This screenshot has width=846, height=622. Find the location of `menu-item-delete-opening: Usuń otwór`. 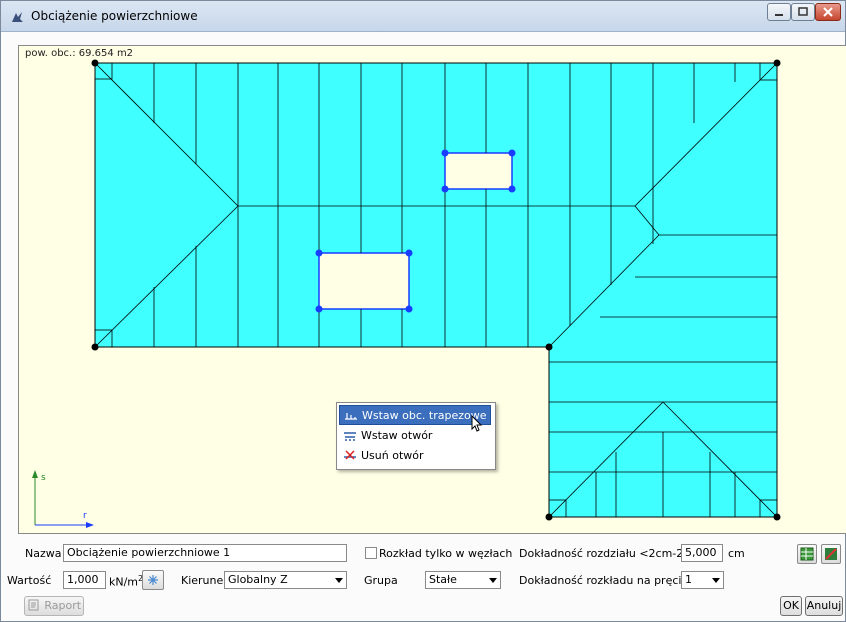

menu-item-delete-opening: Usuń otwór is located at coordinates (415, 456).